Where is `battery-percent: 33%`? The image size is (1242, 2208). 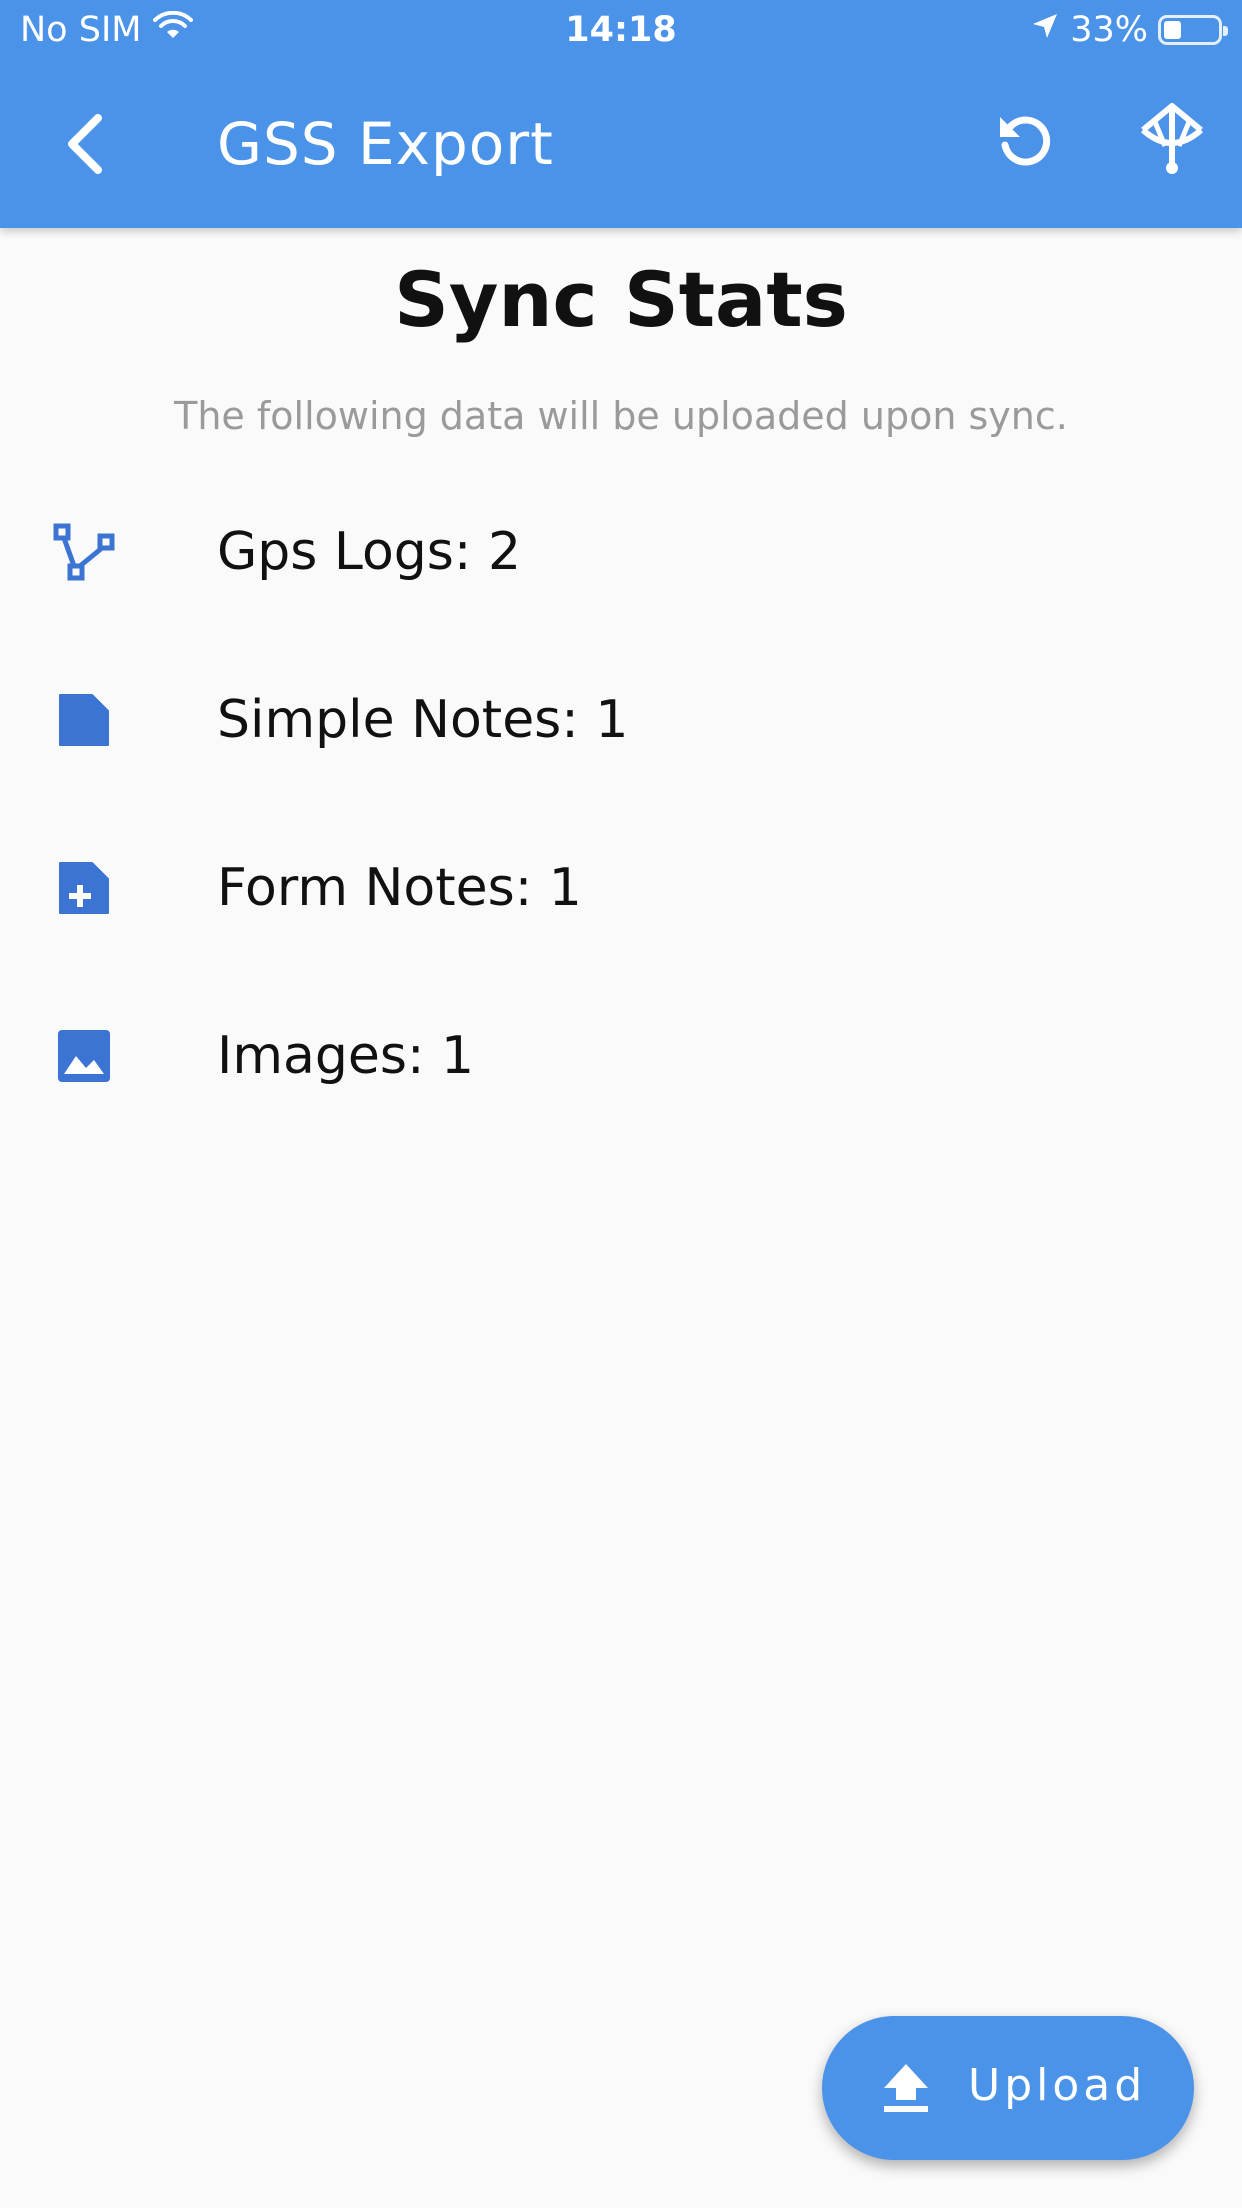
battery-percent: 33% is located at coordinates (1109, 30).